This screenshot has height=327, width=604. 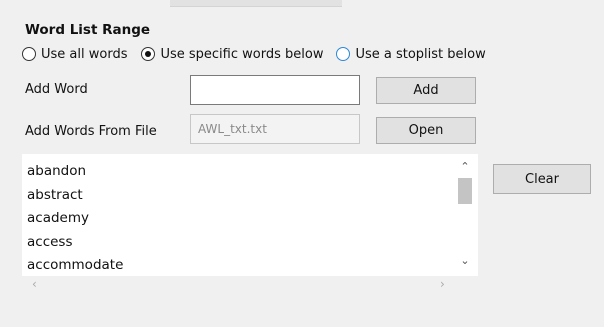 I want to click on clear-button: Clear, so click(x=542, y=179).